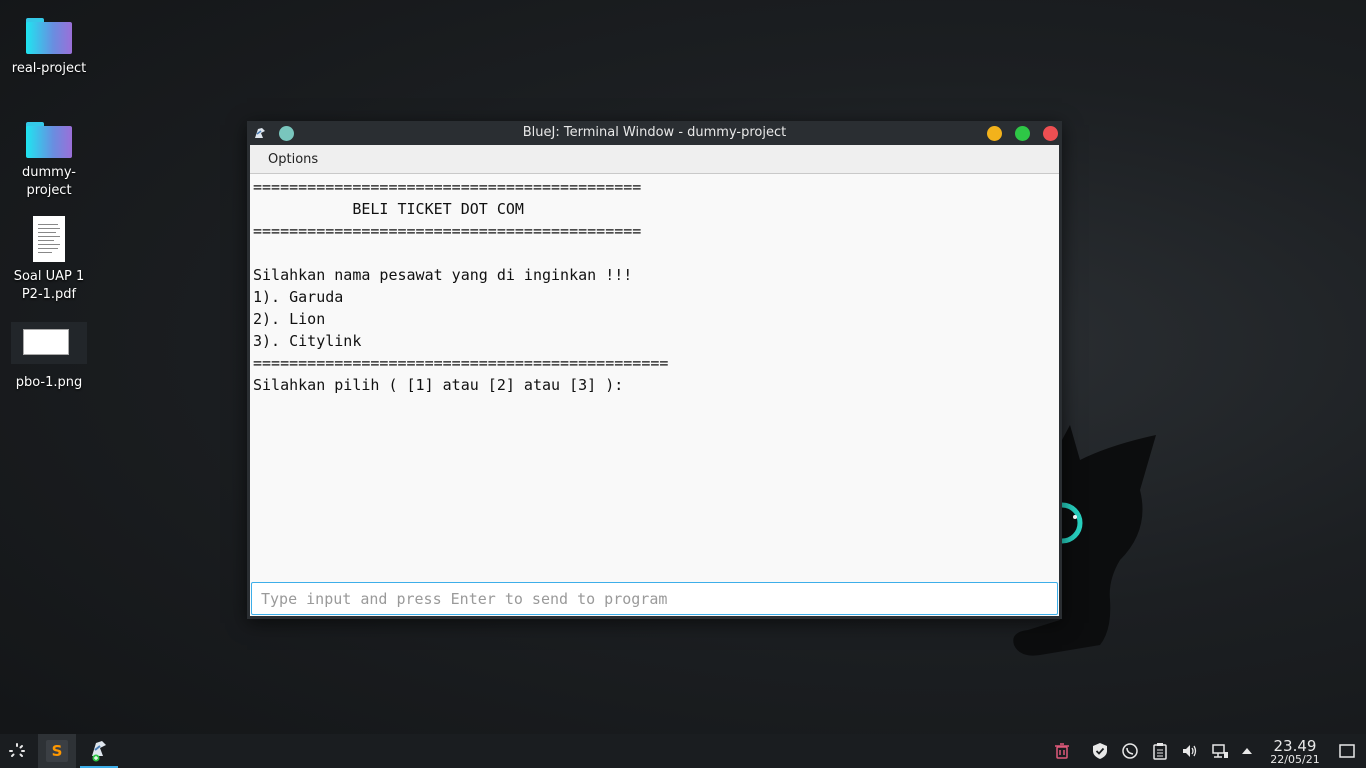  I want to click on desktop-icon-label: real-project, so click(49, 68).